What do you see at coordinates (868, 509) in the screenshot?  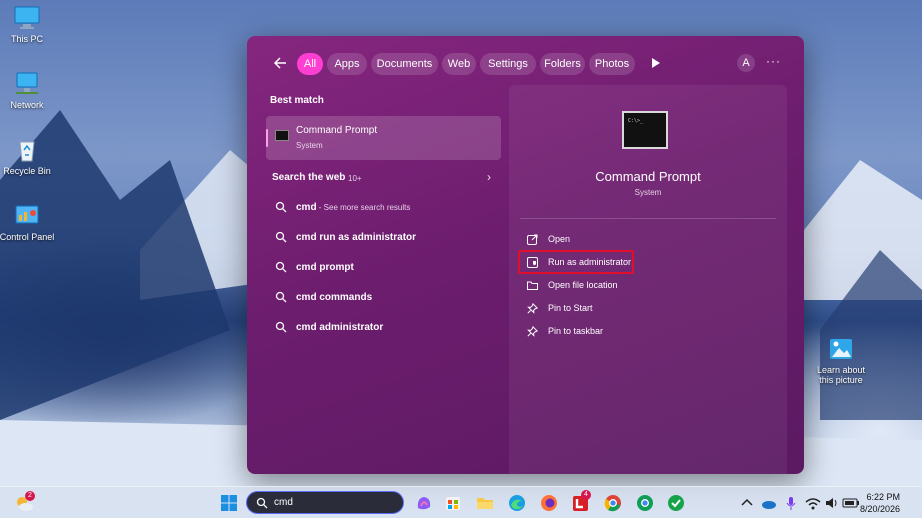 I see `clock-date: 8/20/2026` at bounding box center [868, 509].